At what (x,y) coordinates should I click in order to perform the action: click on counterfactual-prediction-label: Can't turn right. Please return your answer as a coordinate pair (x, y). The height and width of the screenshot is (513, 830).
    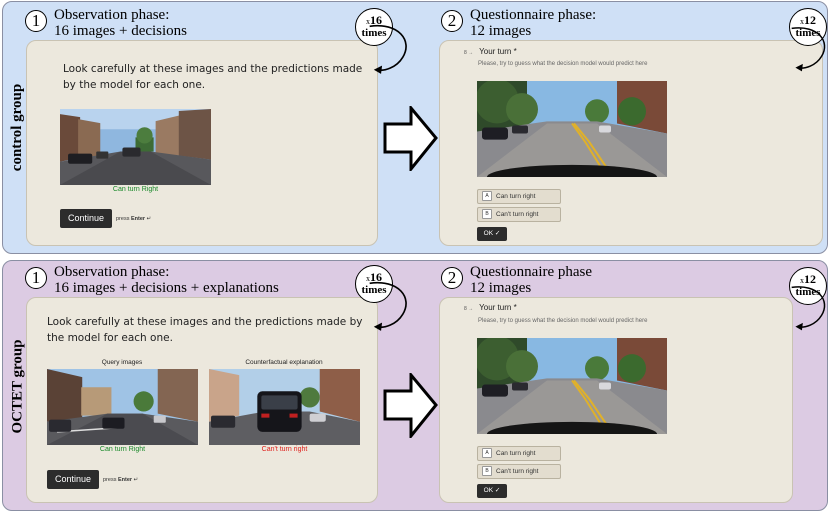
    Looking at the image, I should click on (284, 449).